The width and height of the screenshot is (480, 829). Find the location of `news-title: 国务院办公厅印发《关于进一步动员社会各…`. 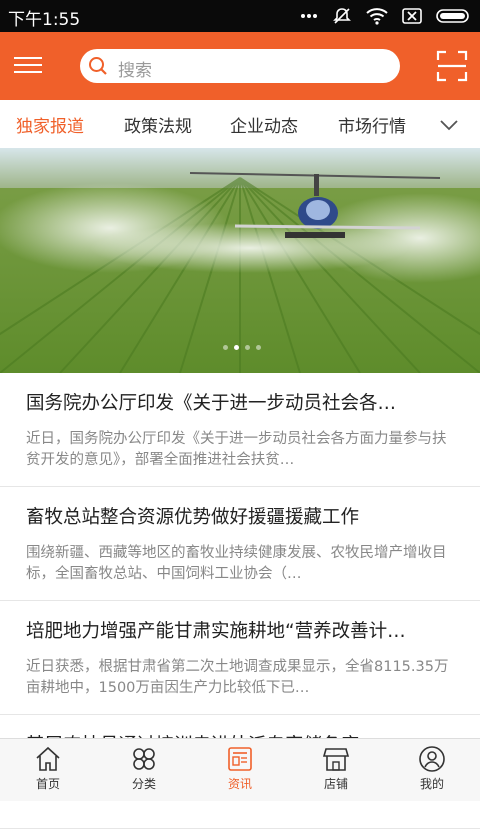

news-title: 国务院办公厅印发《关于进一步动员社会各… is located at coordinates (211, 403).